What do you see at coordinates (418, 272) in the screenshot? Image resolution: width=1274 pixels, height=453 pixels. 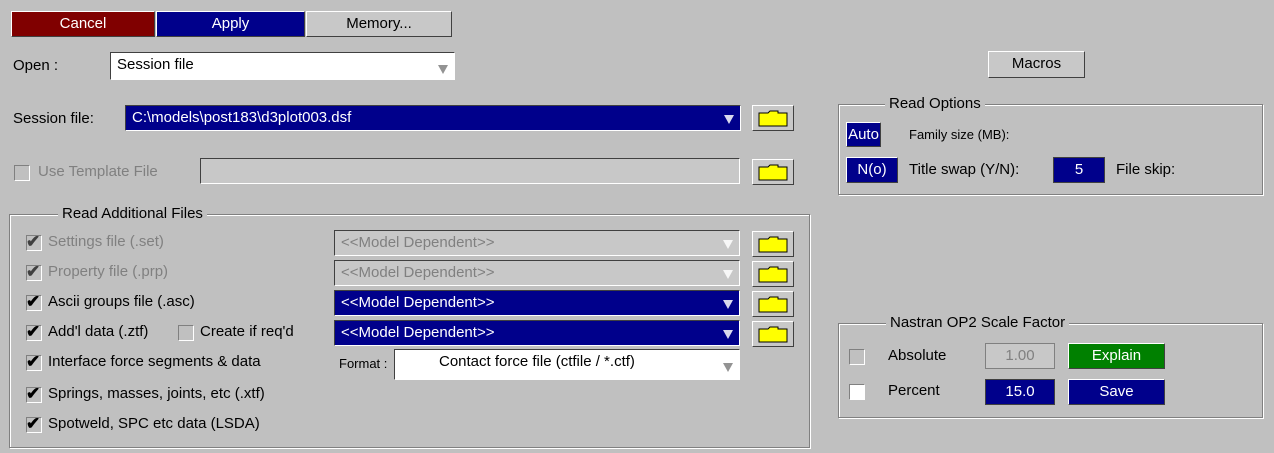 I see `property-file-value: <<Model Dependent>>` at bounding box center [418, 272].